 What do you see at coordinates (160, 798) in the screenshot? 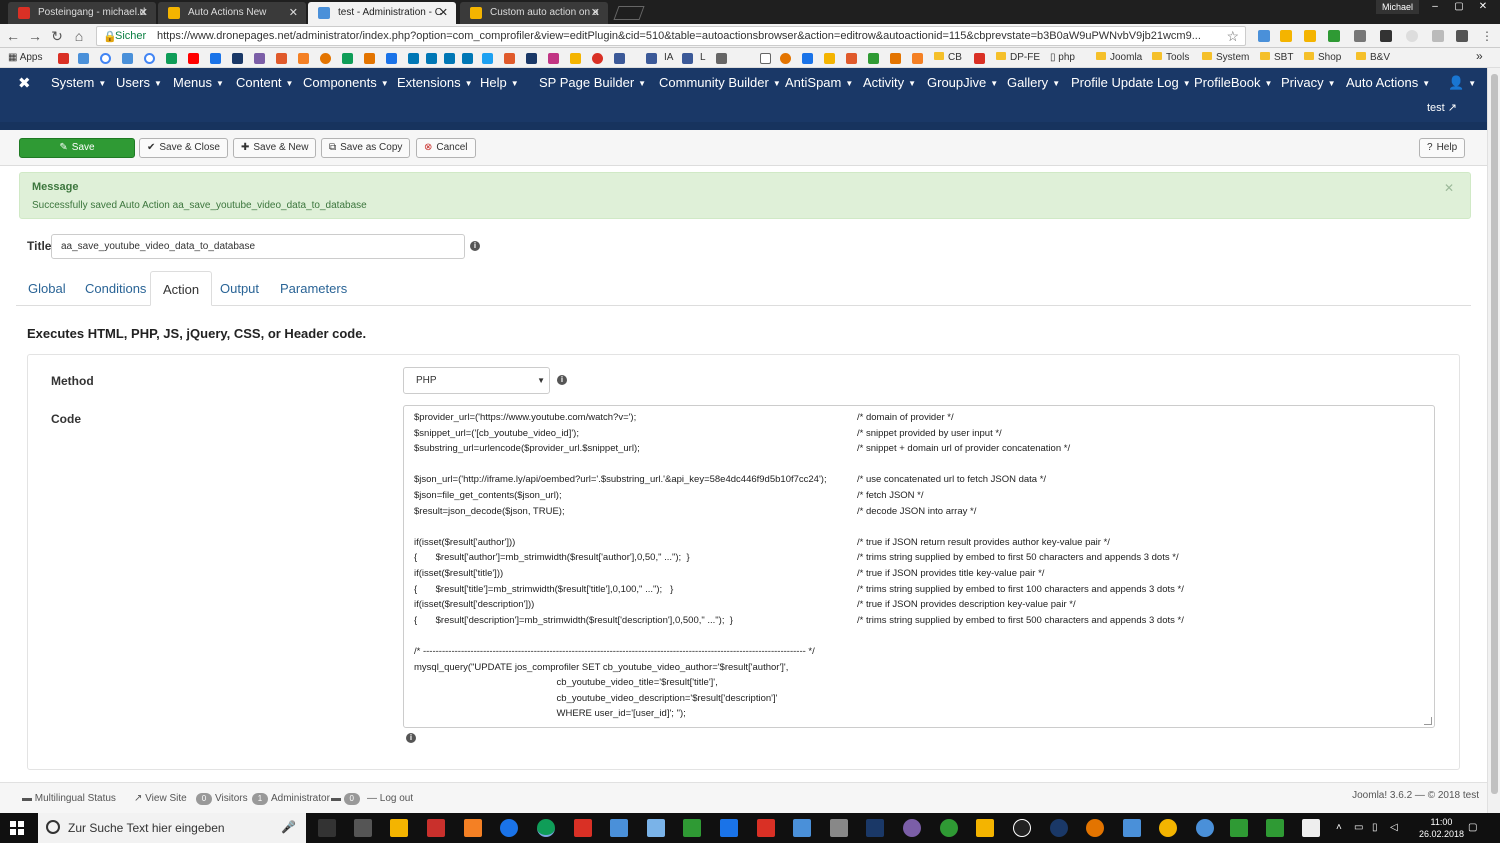
I see `view-site-link: ↗ View Site` at bounding box center [160, 798].